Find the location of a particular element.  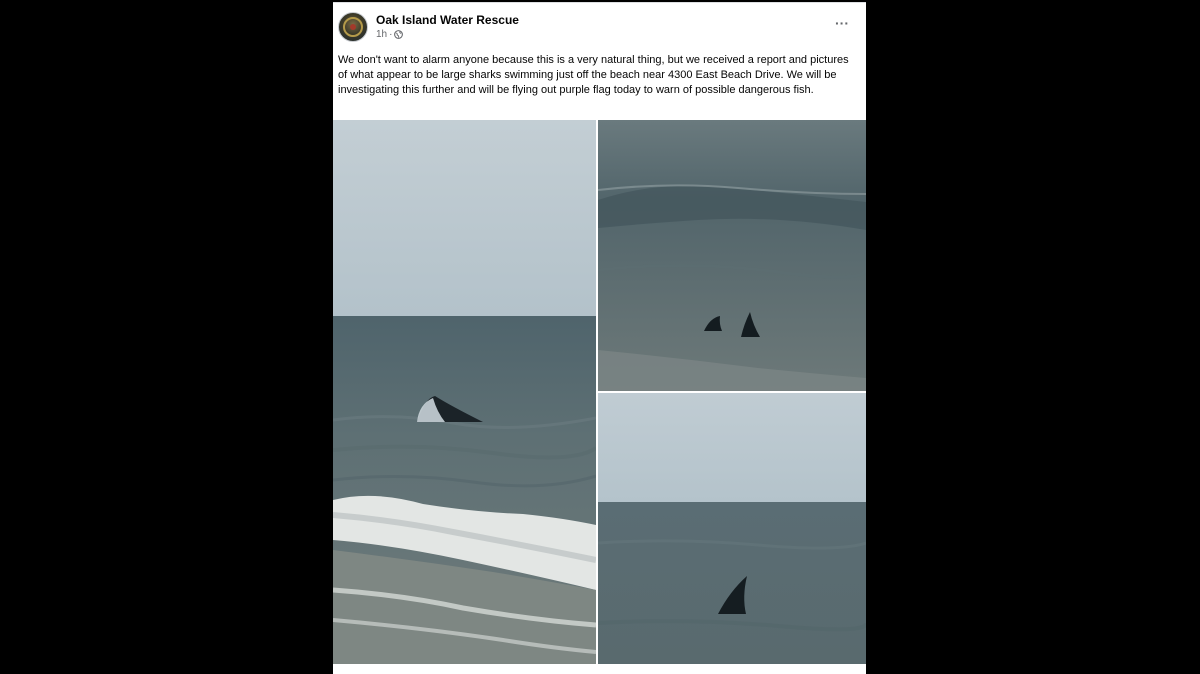

post-timestamp: 1h is located at coordinates (381, 34).